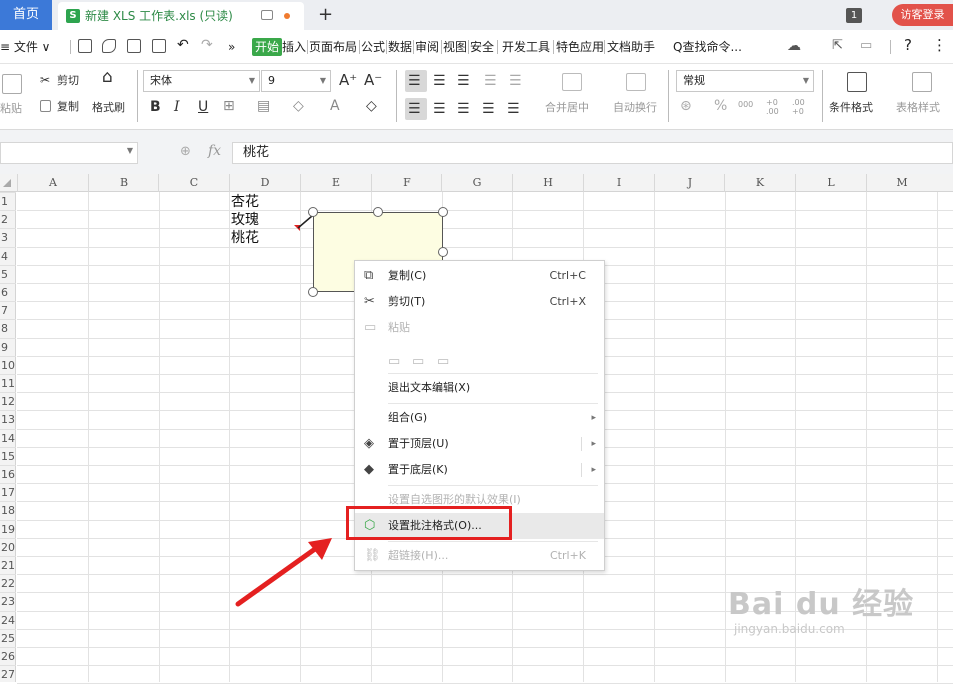 This screenshot has height=684, width=953. What do you see at coordinates (8, 492) in the screenshot?
I see `row-header: 17` at bounding box center [8, 492].